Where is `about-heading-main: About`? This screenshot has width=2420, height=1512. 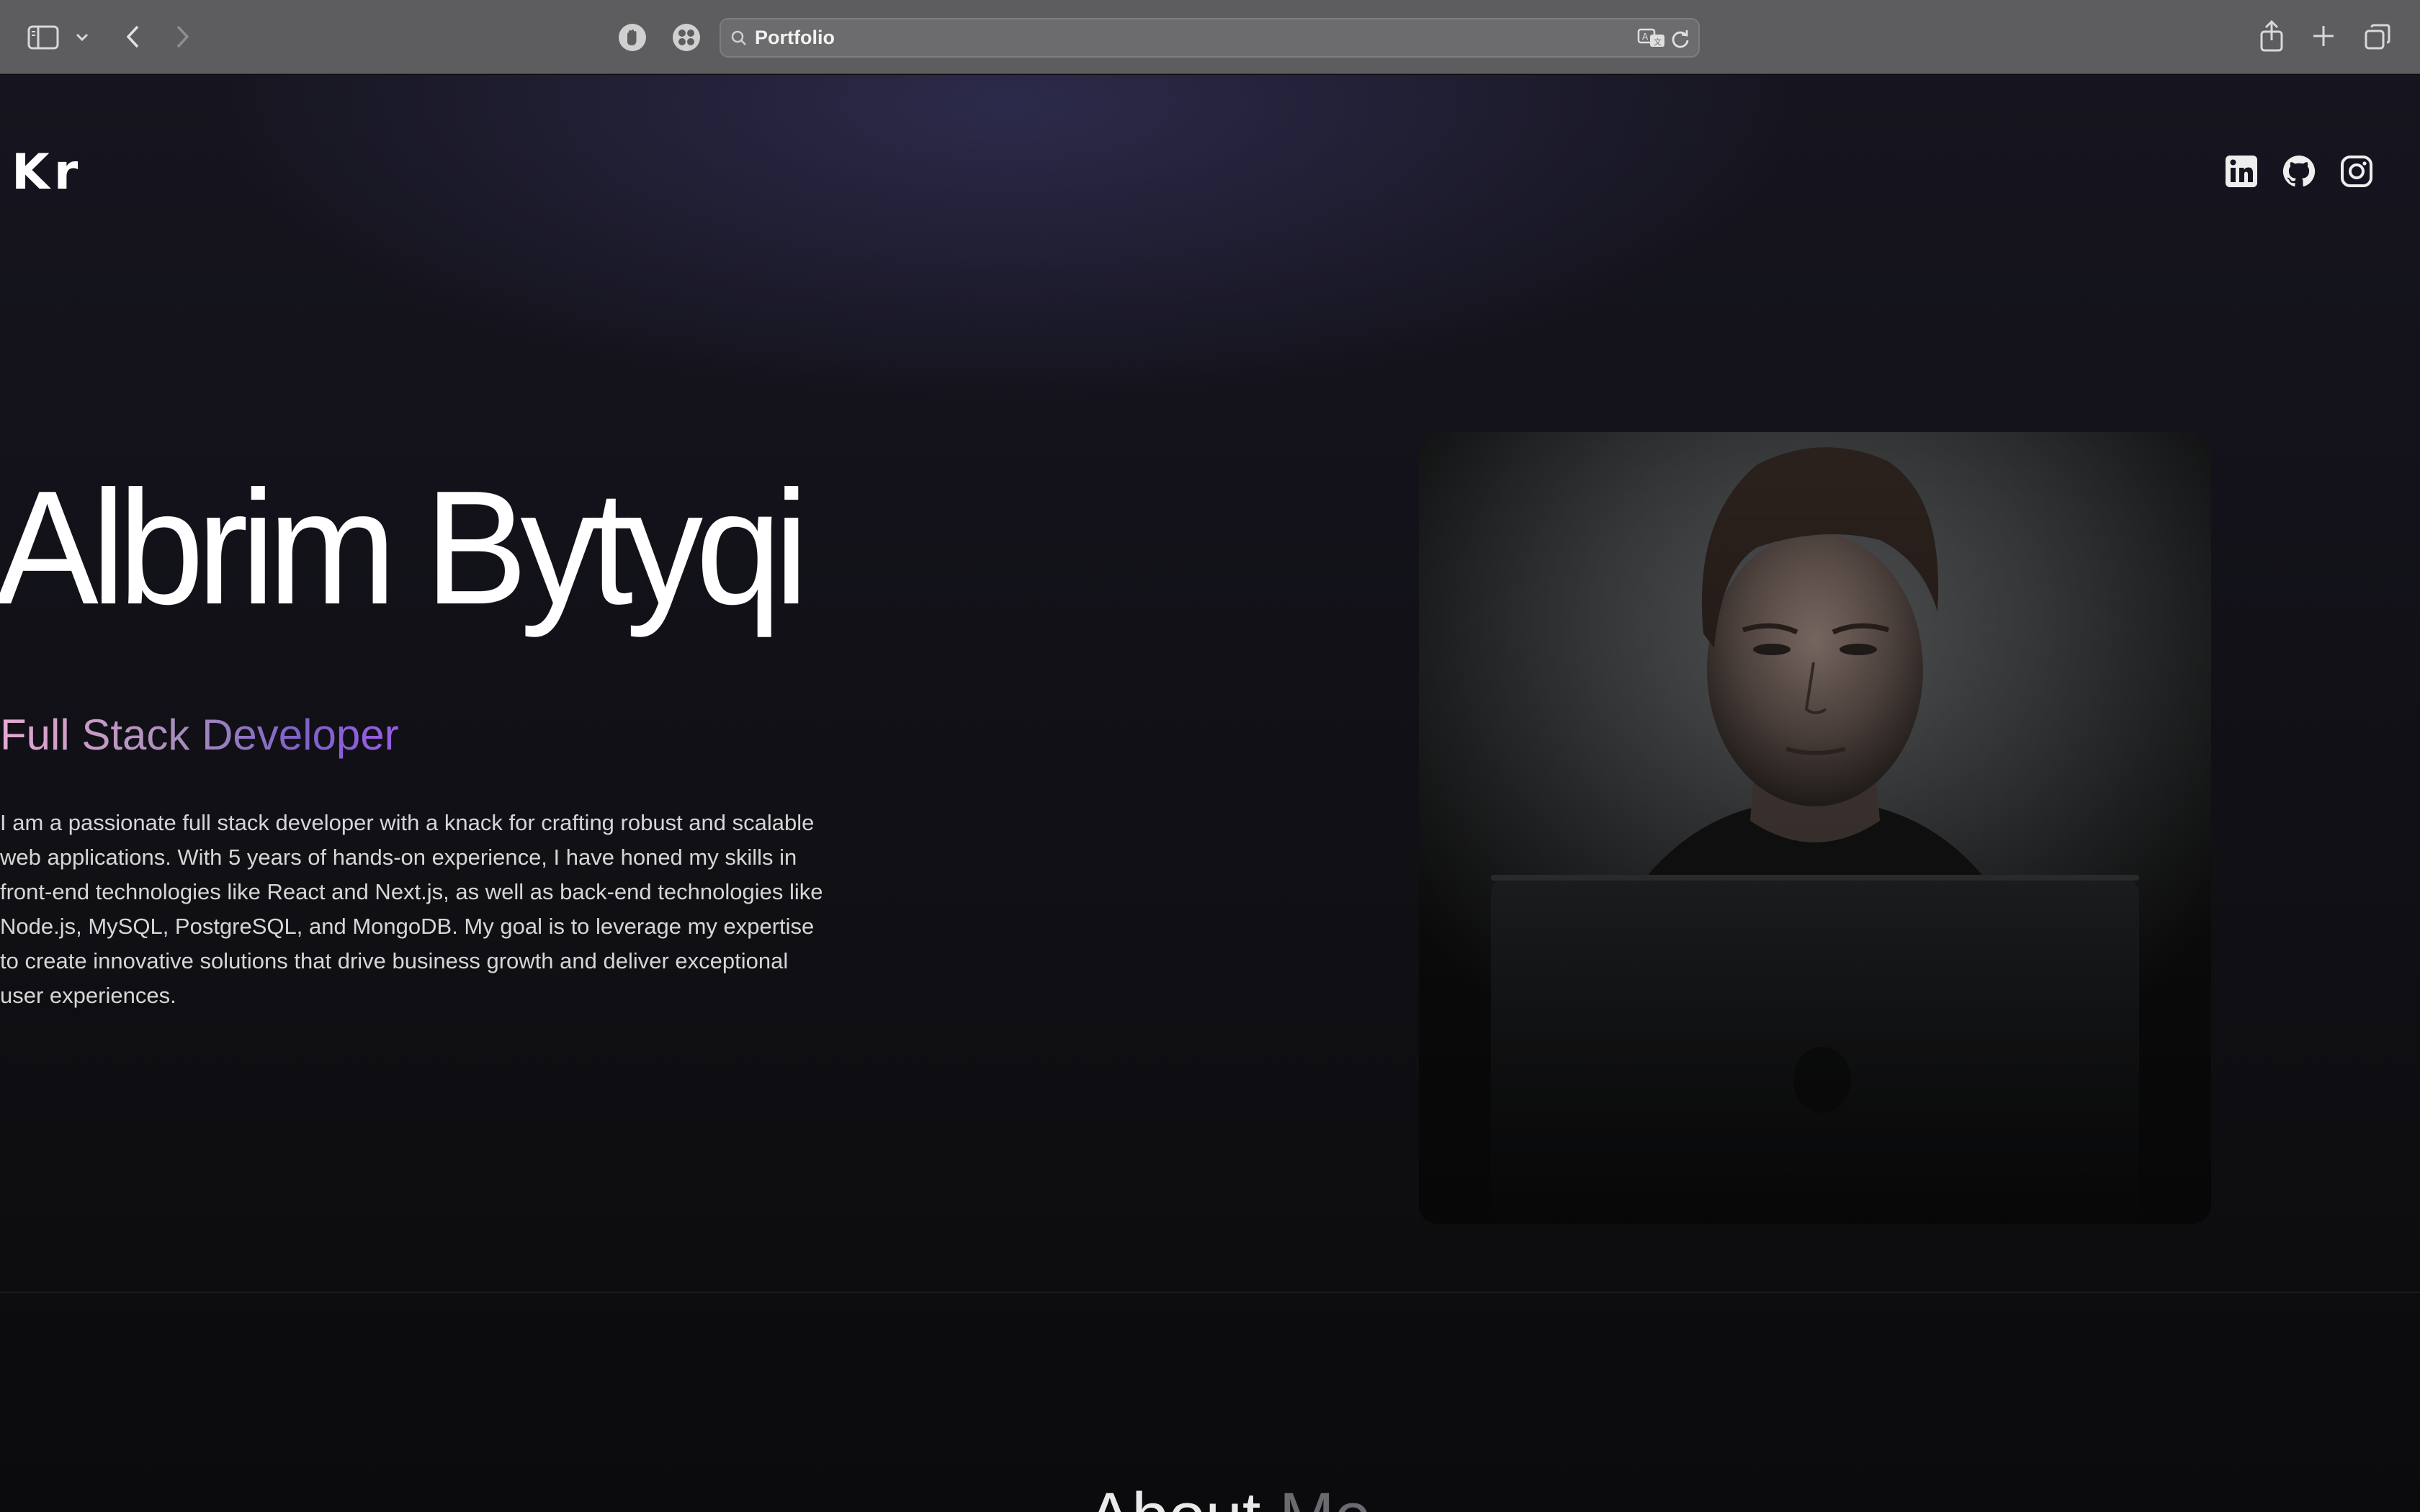 about-heading-main: About is located at coordinates (1183, 1496).